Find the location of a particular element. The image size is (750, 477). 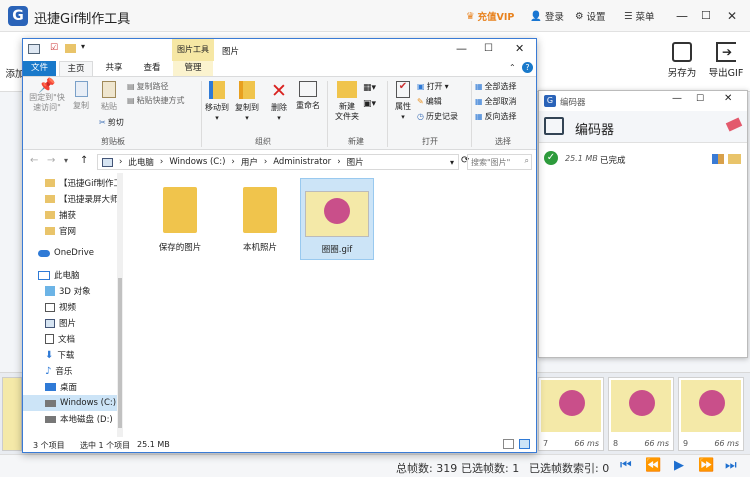

explorer-minimize-button: — is located at coordinates (461, 48).